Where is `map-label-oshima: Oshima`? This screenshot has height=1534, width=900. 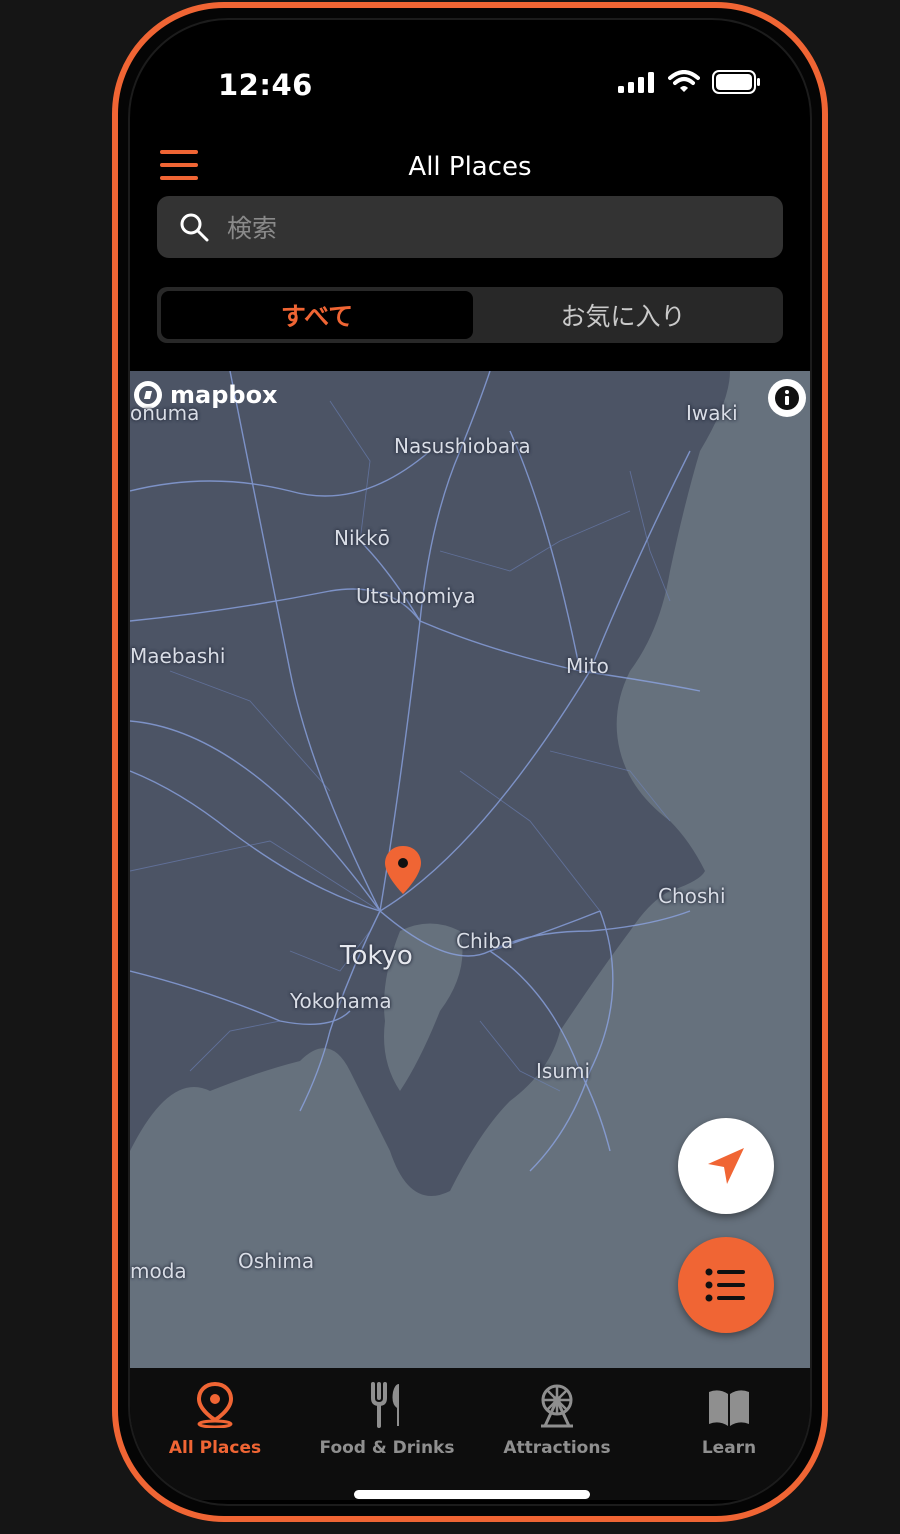
map-label-oshima: Oshima is located at coordinates (276, 1261).